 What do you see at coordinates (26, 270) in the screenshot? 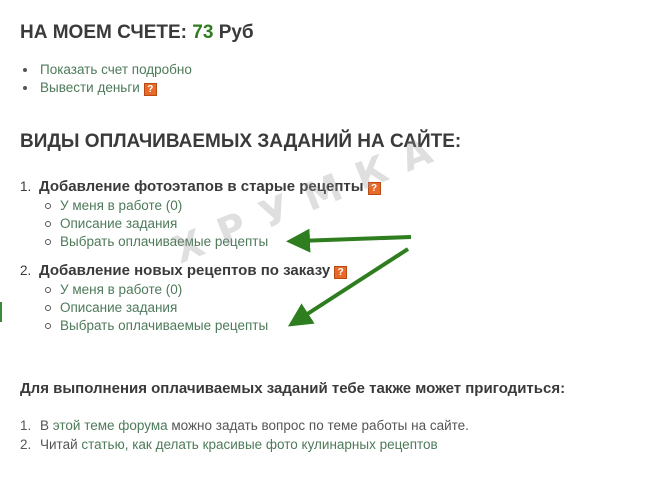
I see `task-number: 2.` at bounding box center [26, 270].